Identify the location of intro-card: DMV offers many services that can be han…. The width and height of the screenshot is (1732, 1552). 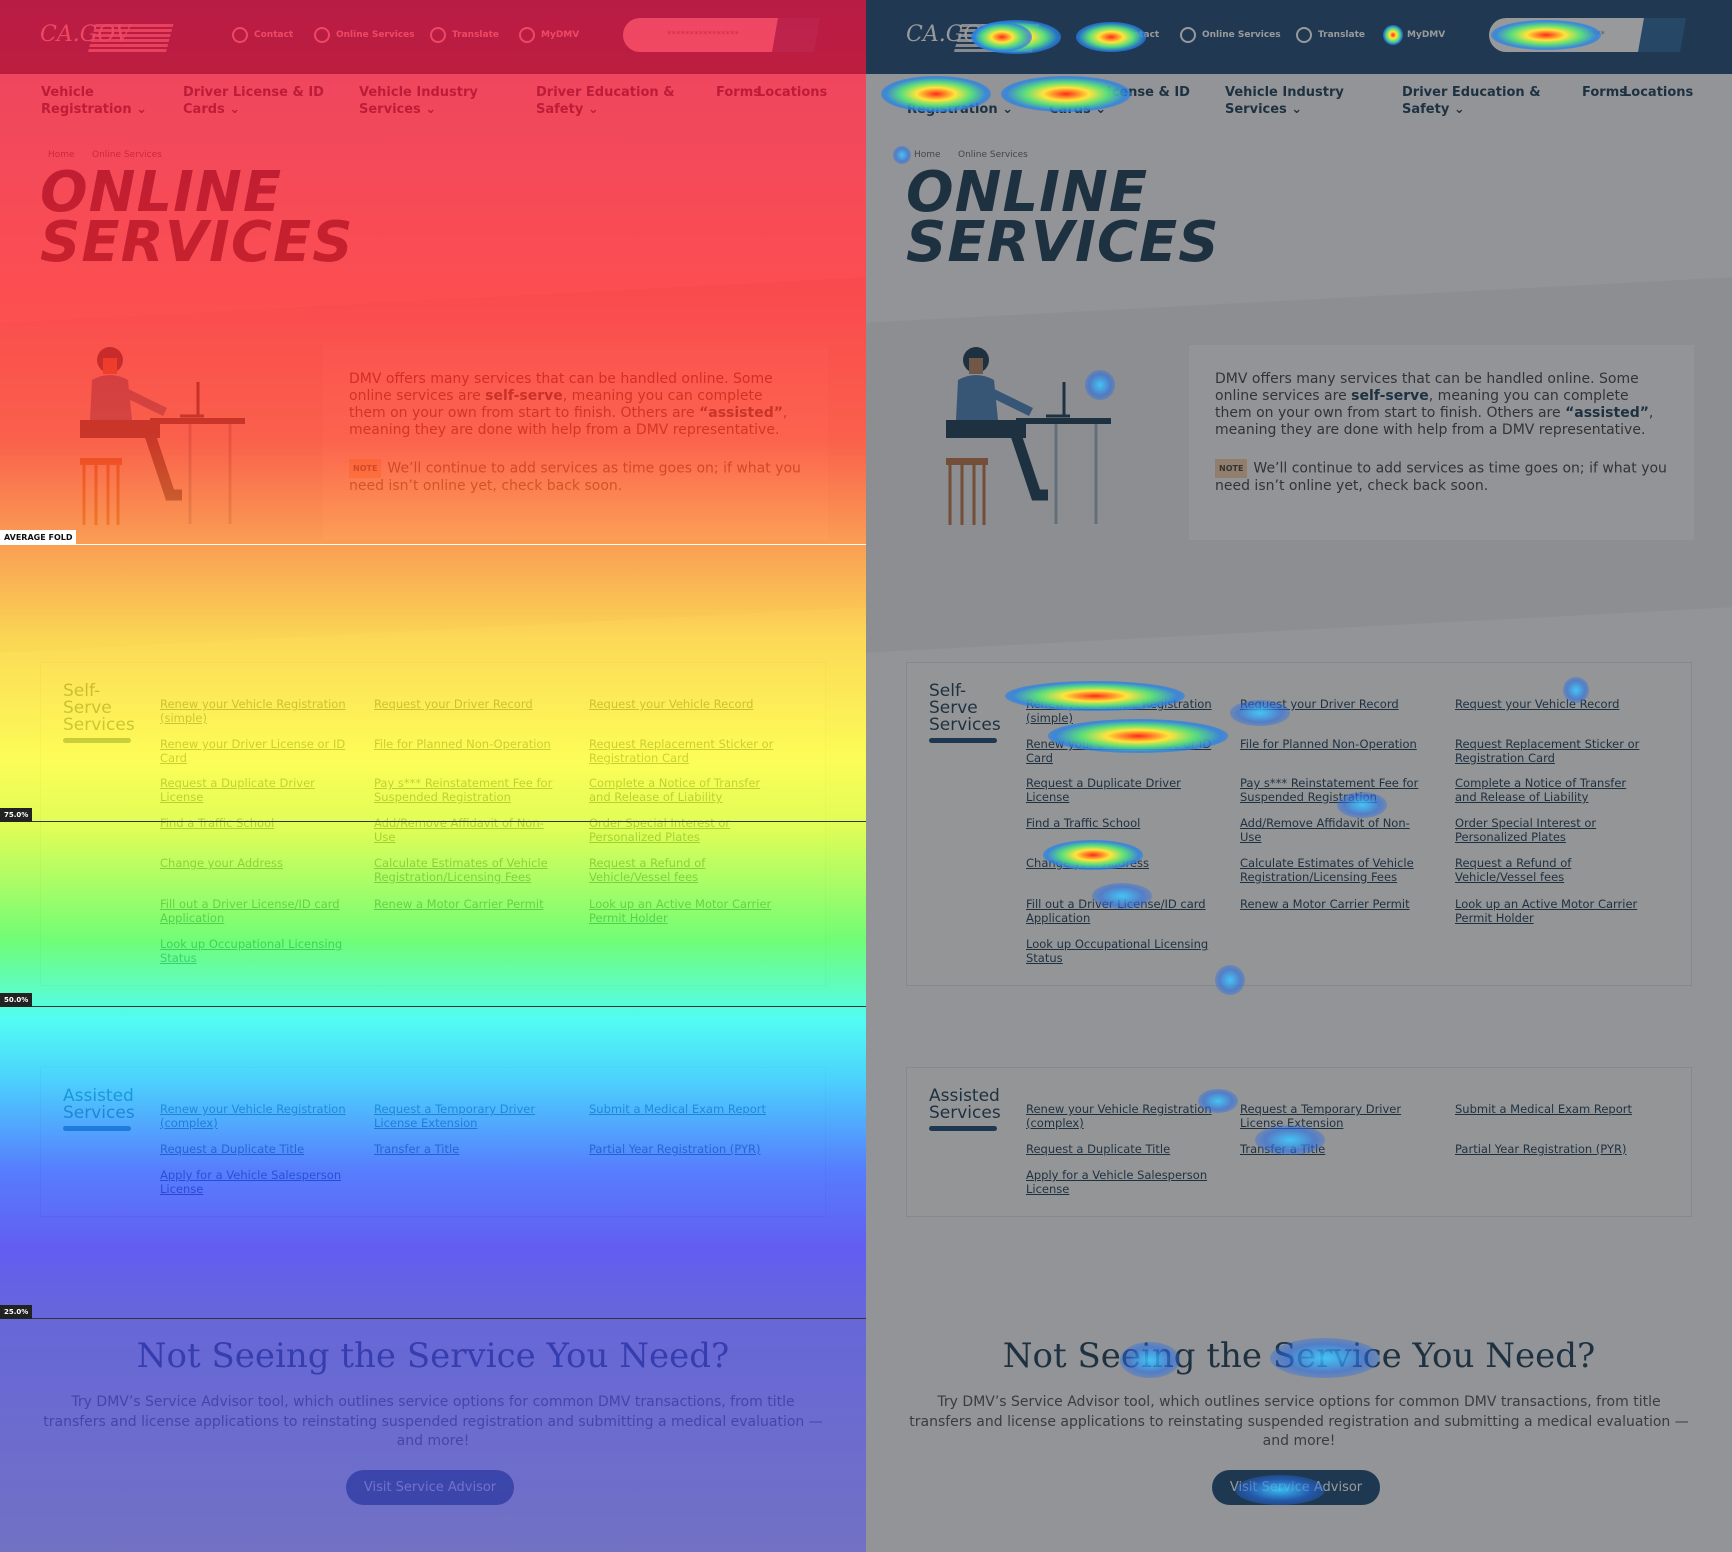
(575, 442).